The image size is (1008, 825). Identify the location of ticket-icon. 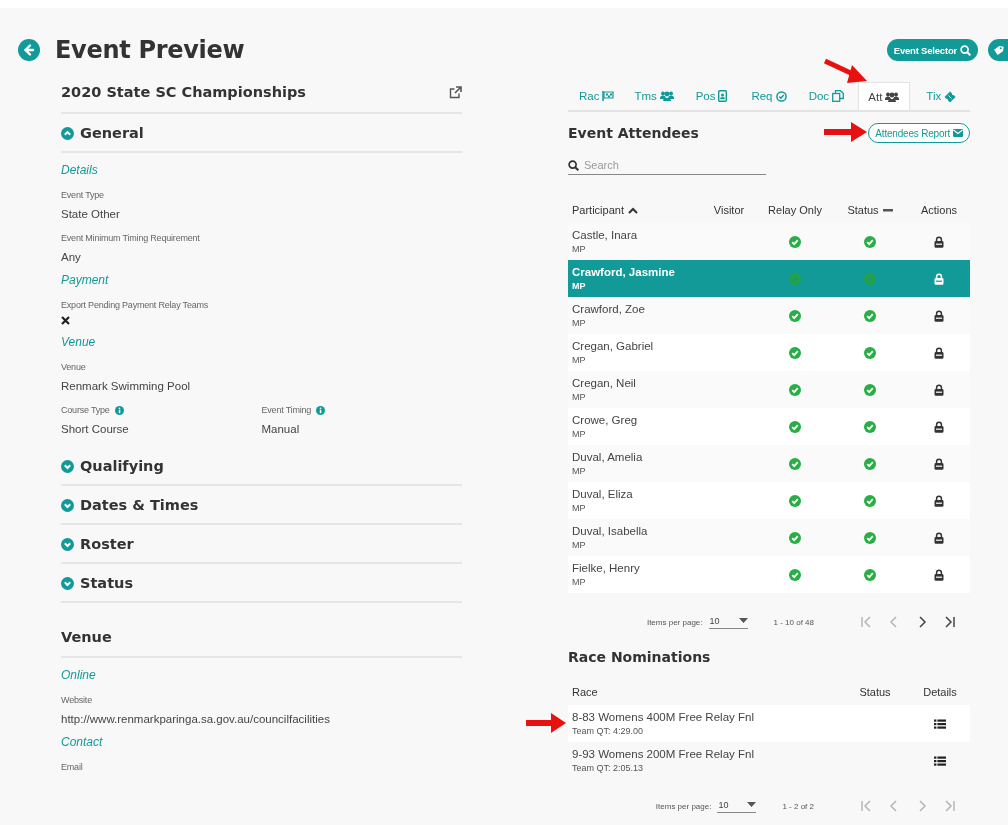
(950, 96).